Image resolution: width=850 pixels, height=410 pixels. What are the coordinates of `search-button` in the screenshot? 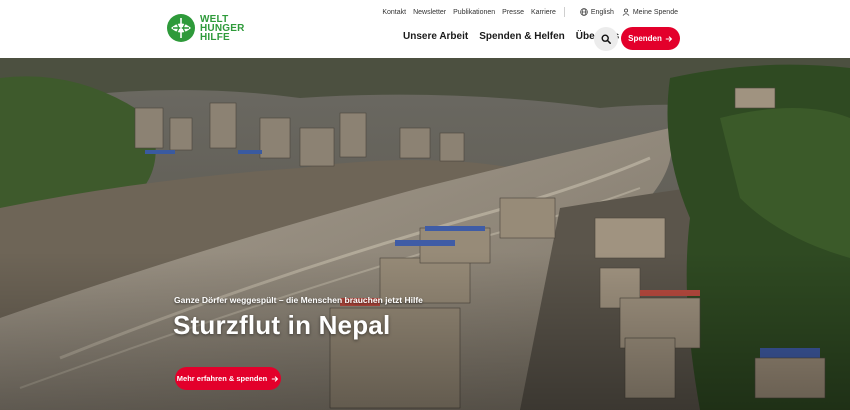 It's located at (606, 39).